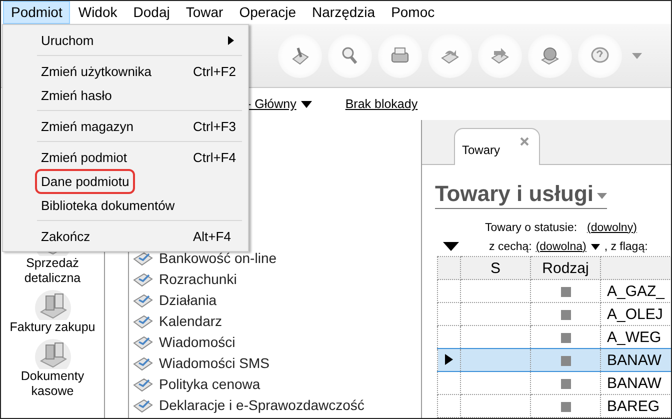 This screenshot has width=672, height=419. I want to click on menu-item: Zmień hasło, so click(125, 95).